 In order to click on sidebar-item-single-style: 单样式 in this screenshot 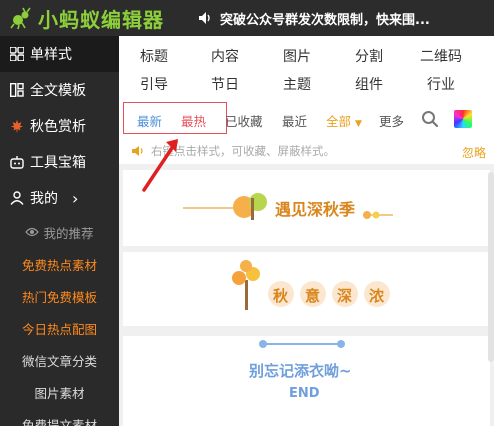, I will do `click(59, 54)`.